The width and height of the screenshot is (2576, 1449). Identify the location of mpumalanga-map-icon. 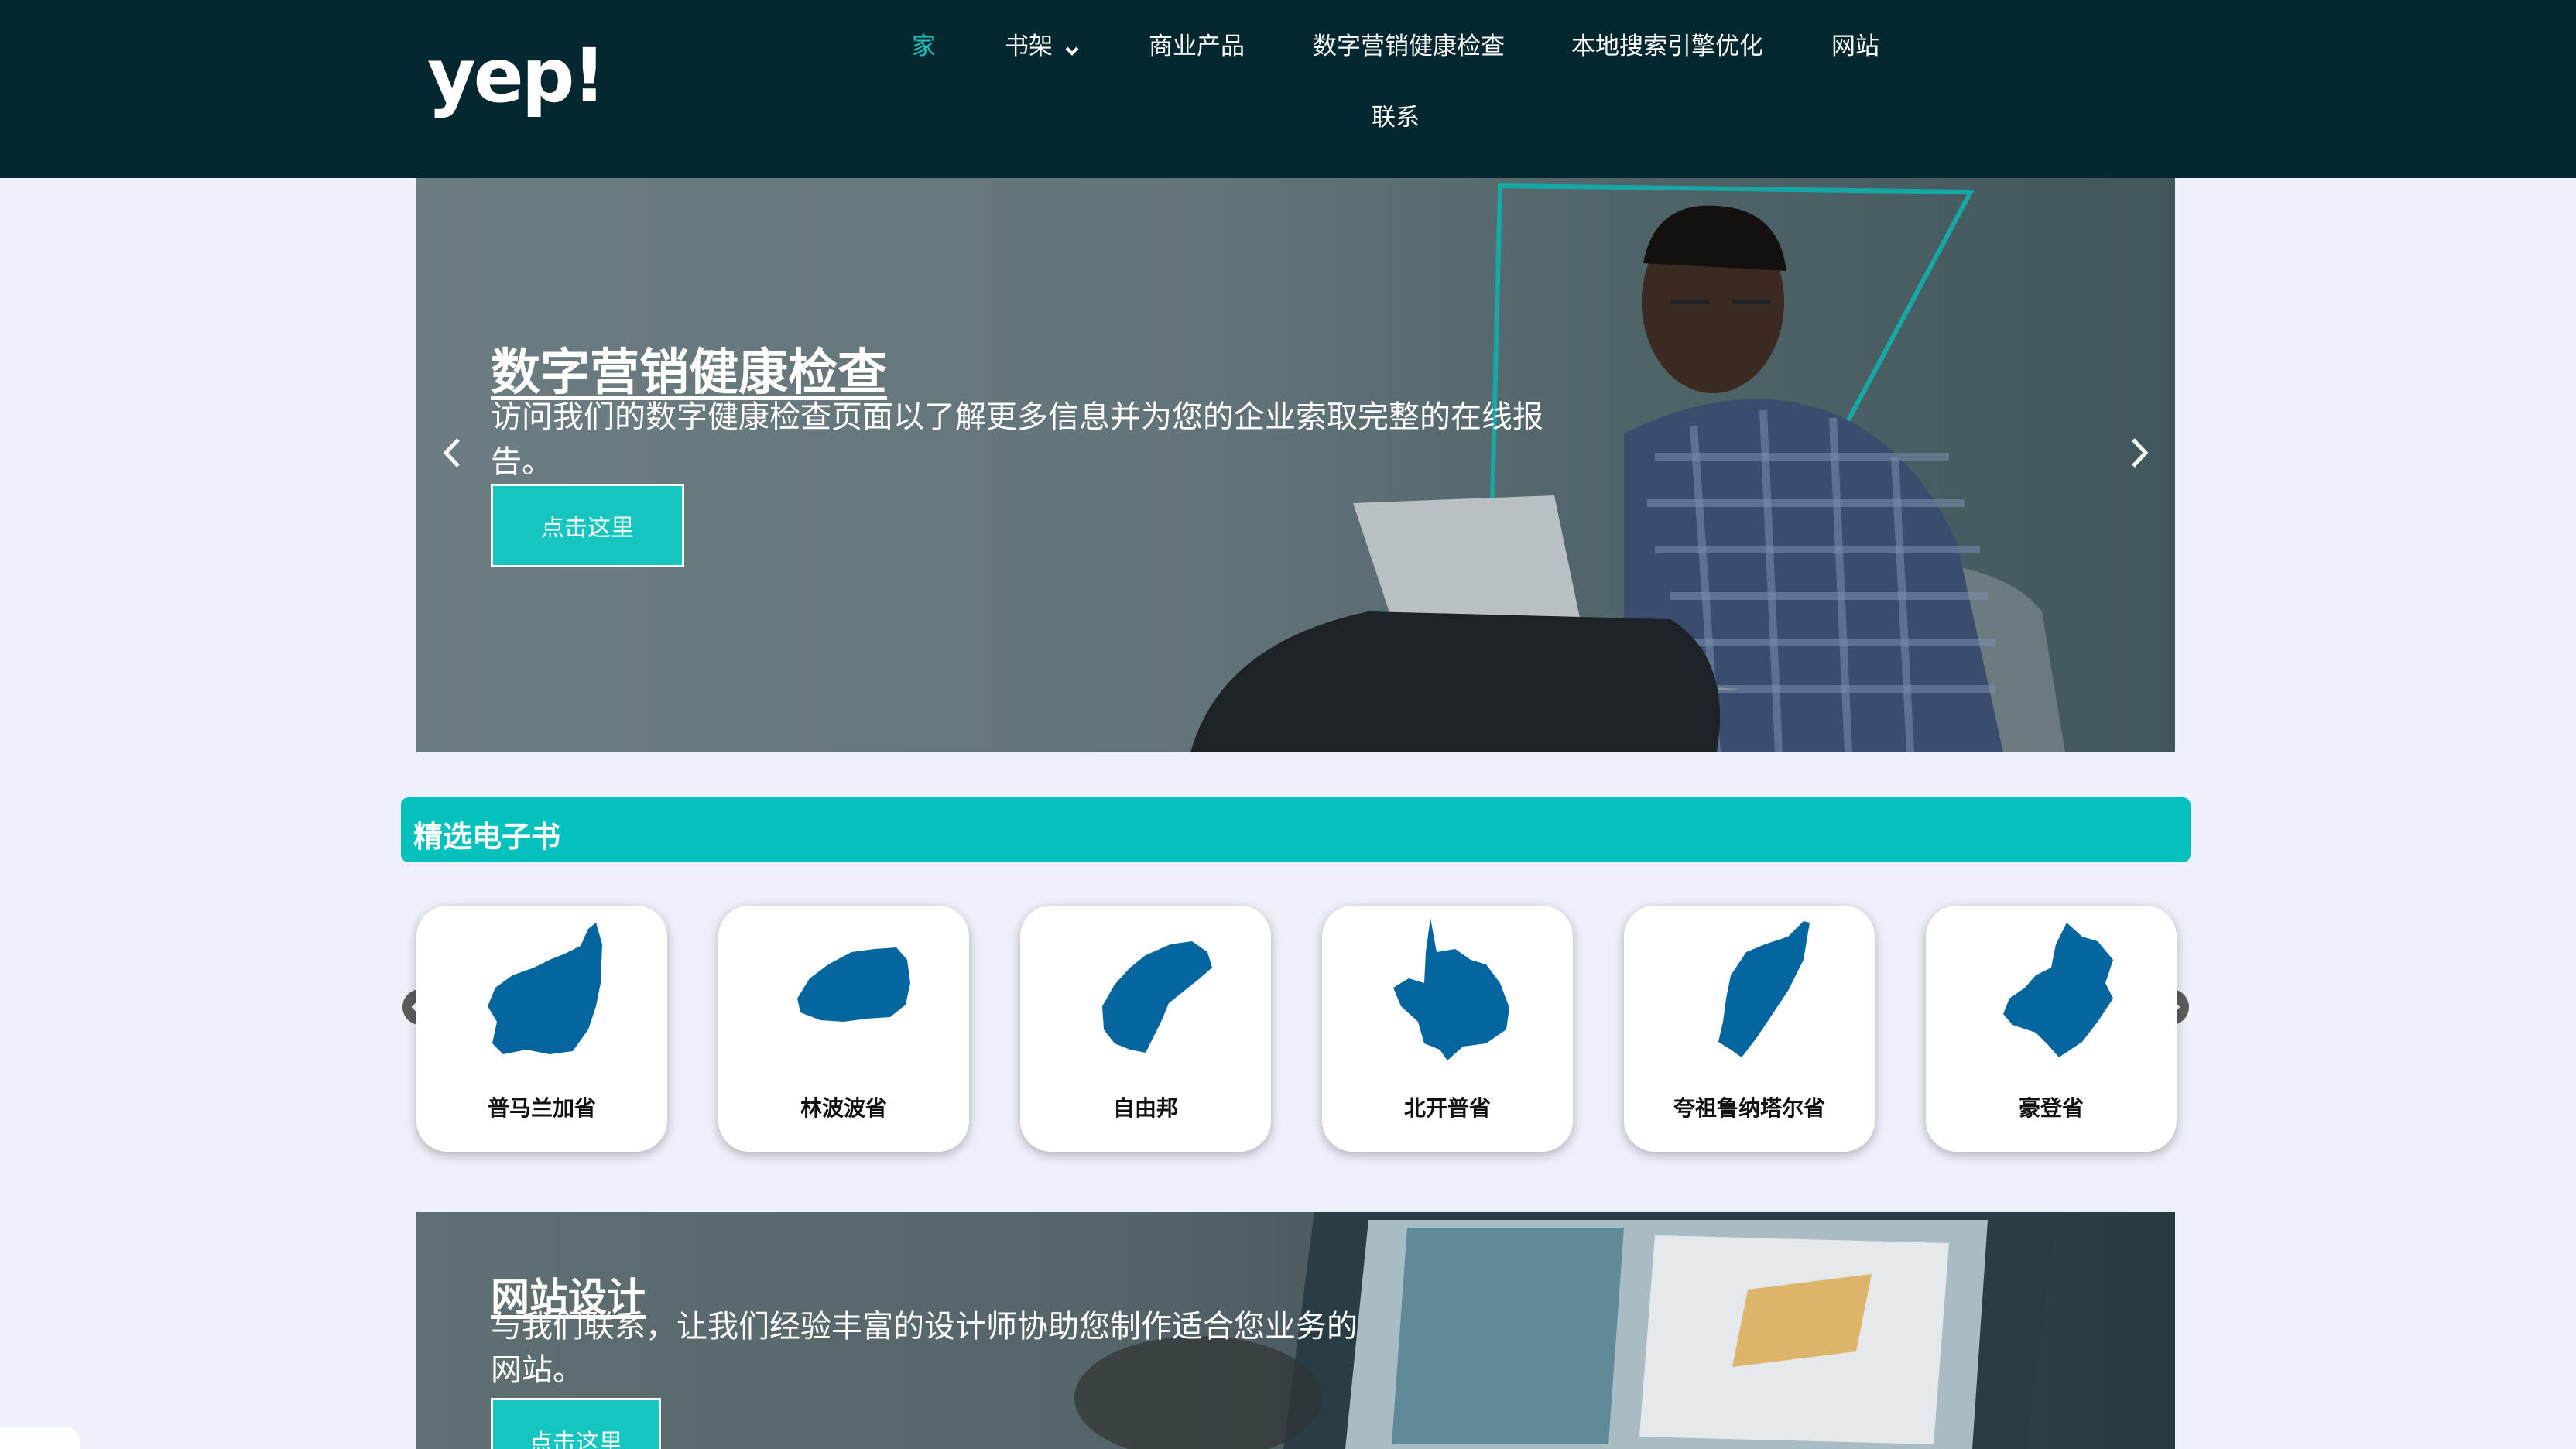
(545, 988).